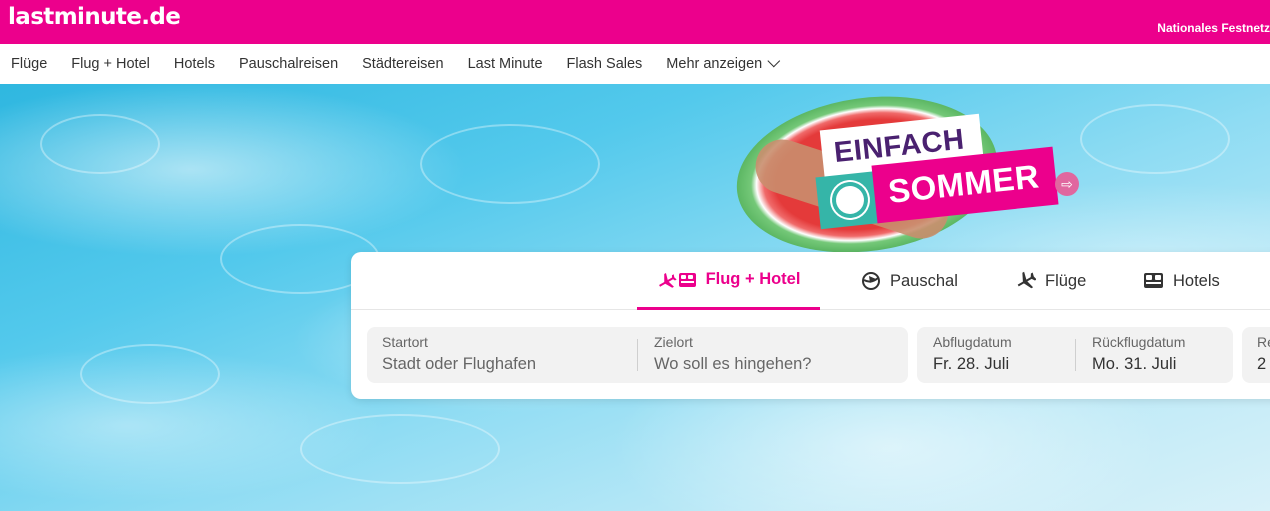 This screenshot has height=511, width=1270. Describe the element at coordinates (1262, 364) in the screenshot. I see `travellers-value: 2` at that location.